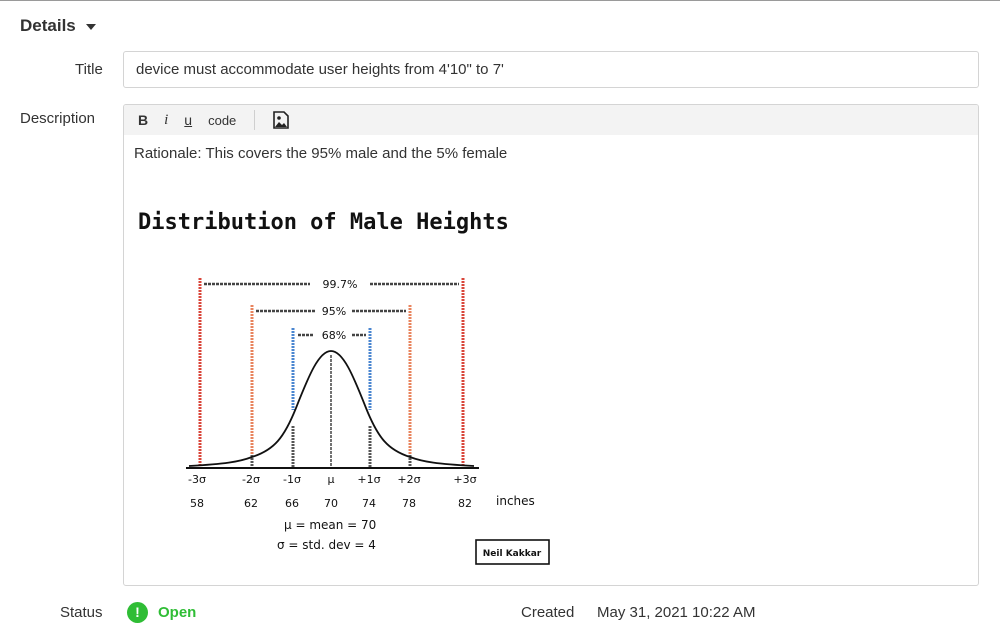  I want to click on sigma-tick-label: +3σ, so click(464, 479).